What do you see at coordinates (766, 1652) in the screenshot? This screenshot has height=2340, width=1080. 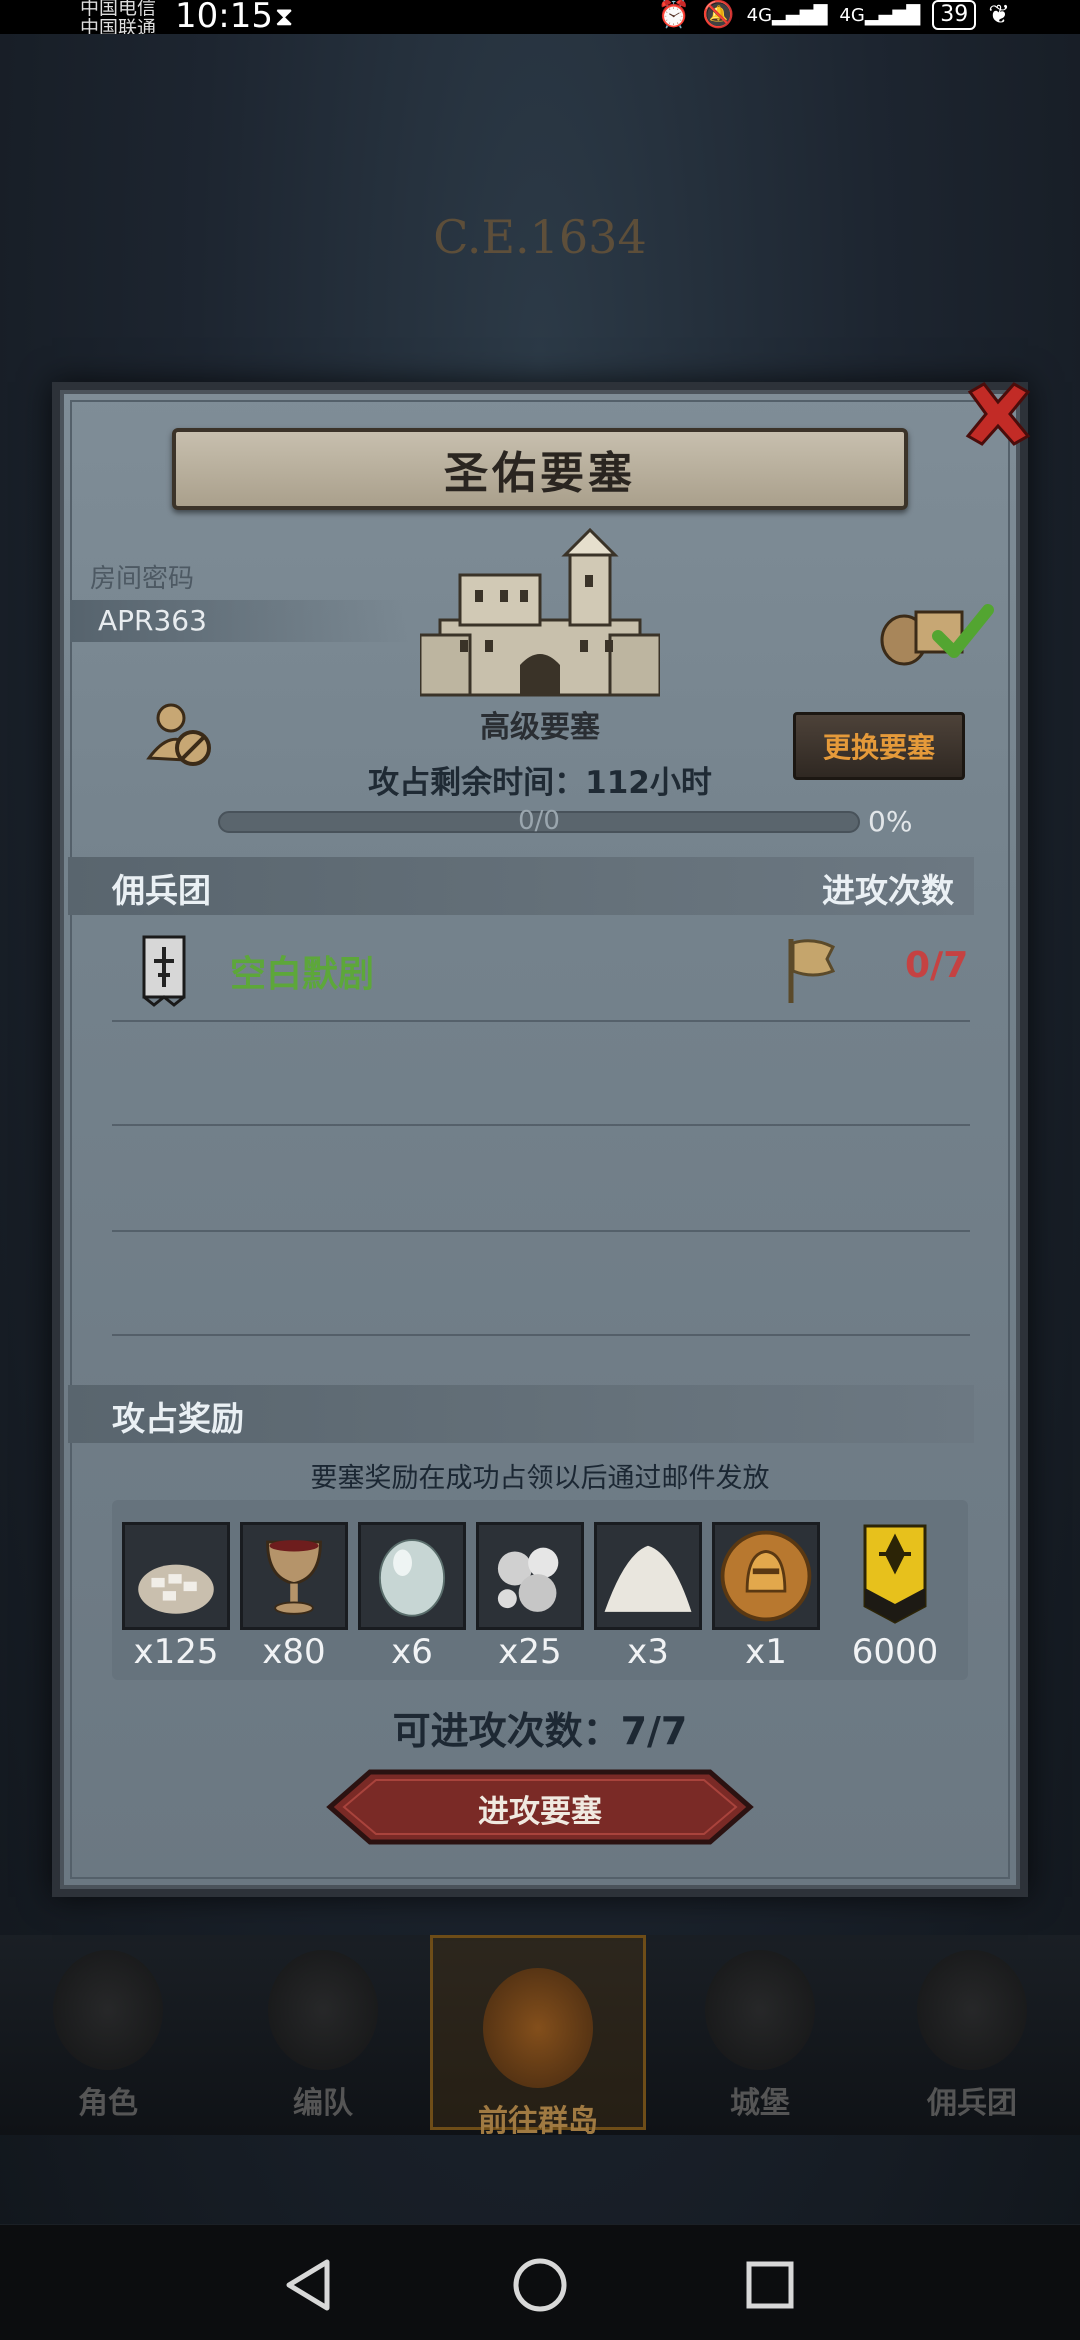 I see `reward-qty: x1` at bounding box center [766, 1652].